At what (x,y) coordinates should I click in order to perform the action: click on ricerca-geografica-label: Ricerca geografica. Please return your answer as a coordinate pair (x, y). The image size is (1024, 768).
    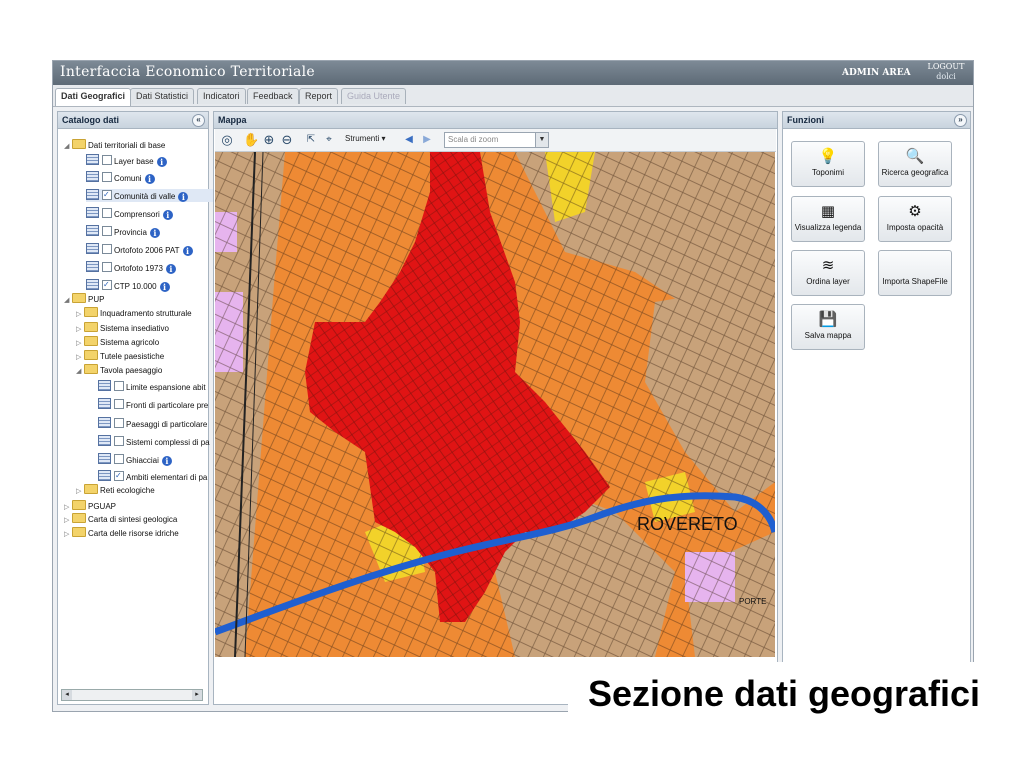
    Looking at the image, I should click on (915, 172).